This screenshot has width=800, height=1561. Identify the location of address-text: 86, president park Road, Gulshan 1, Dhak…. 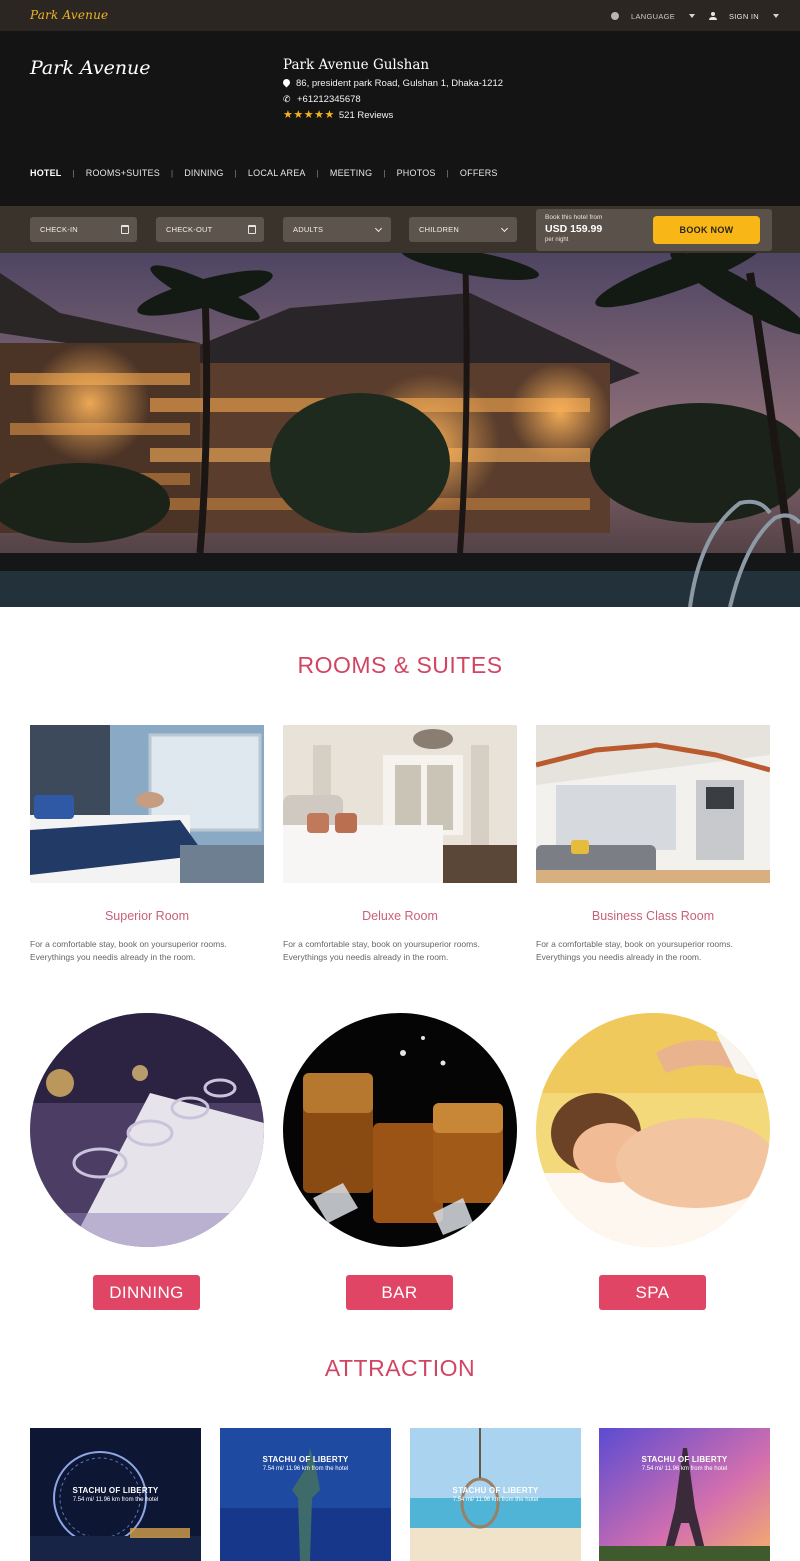
(400, 83).